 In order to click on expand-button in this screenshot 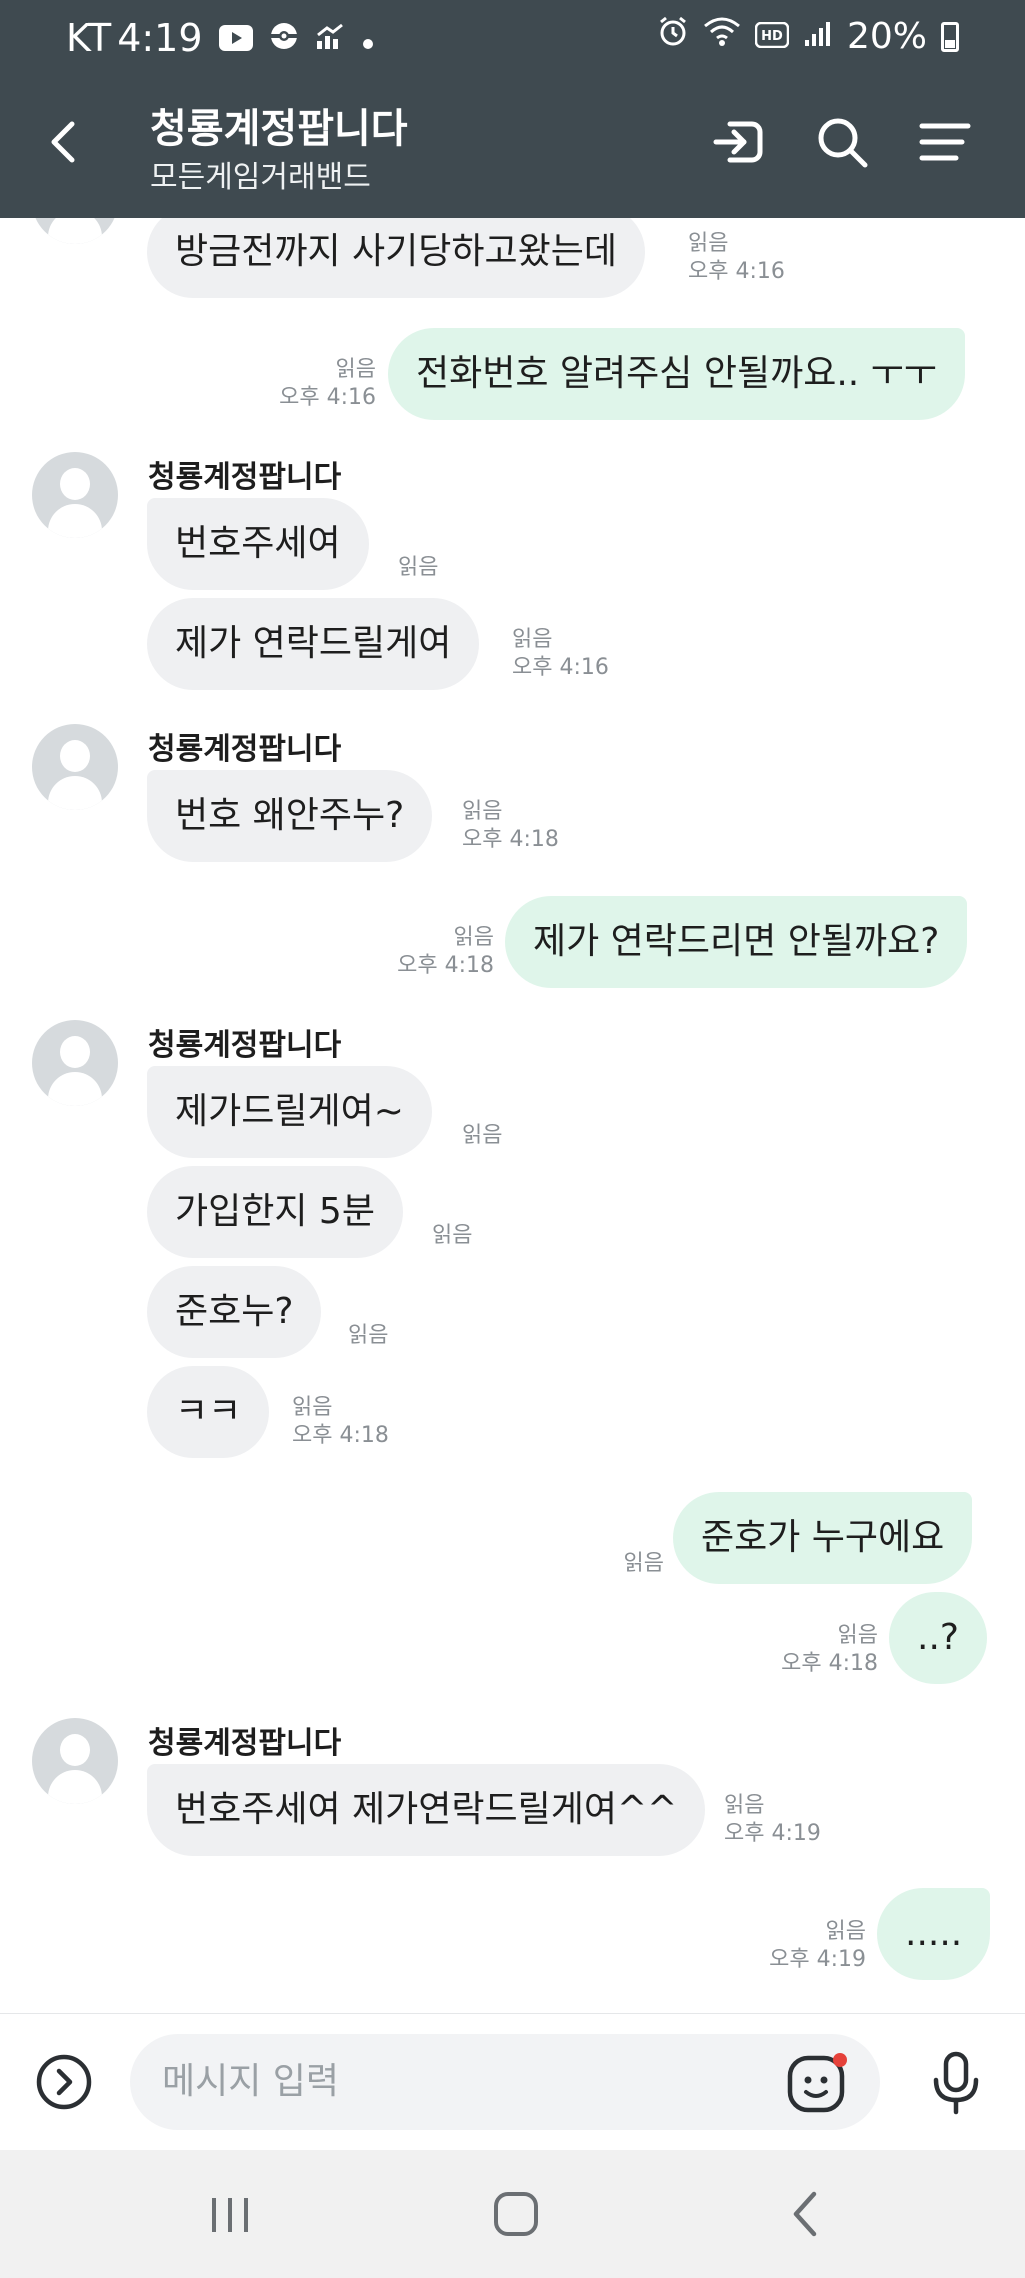, I will do `click(64, 2082)`.